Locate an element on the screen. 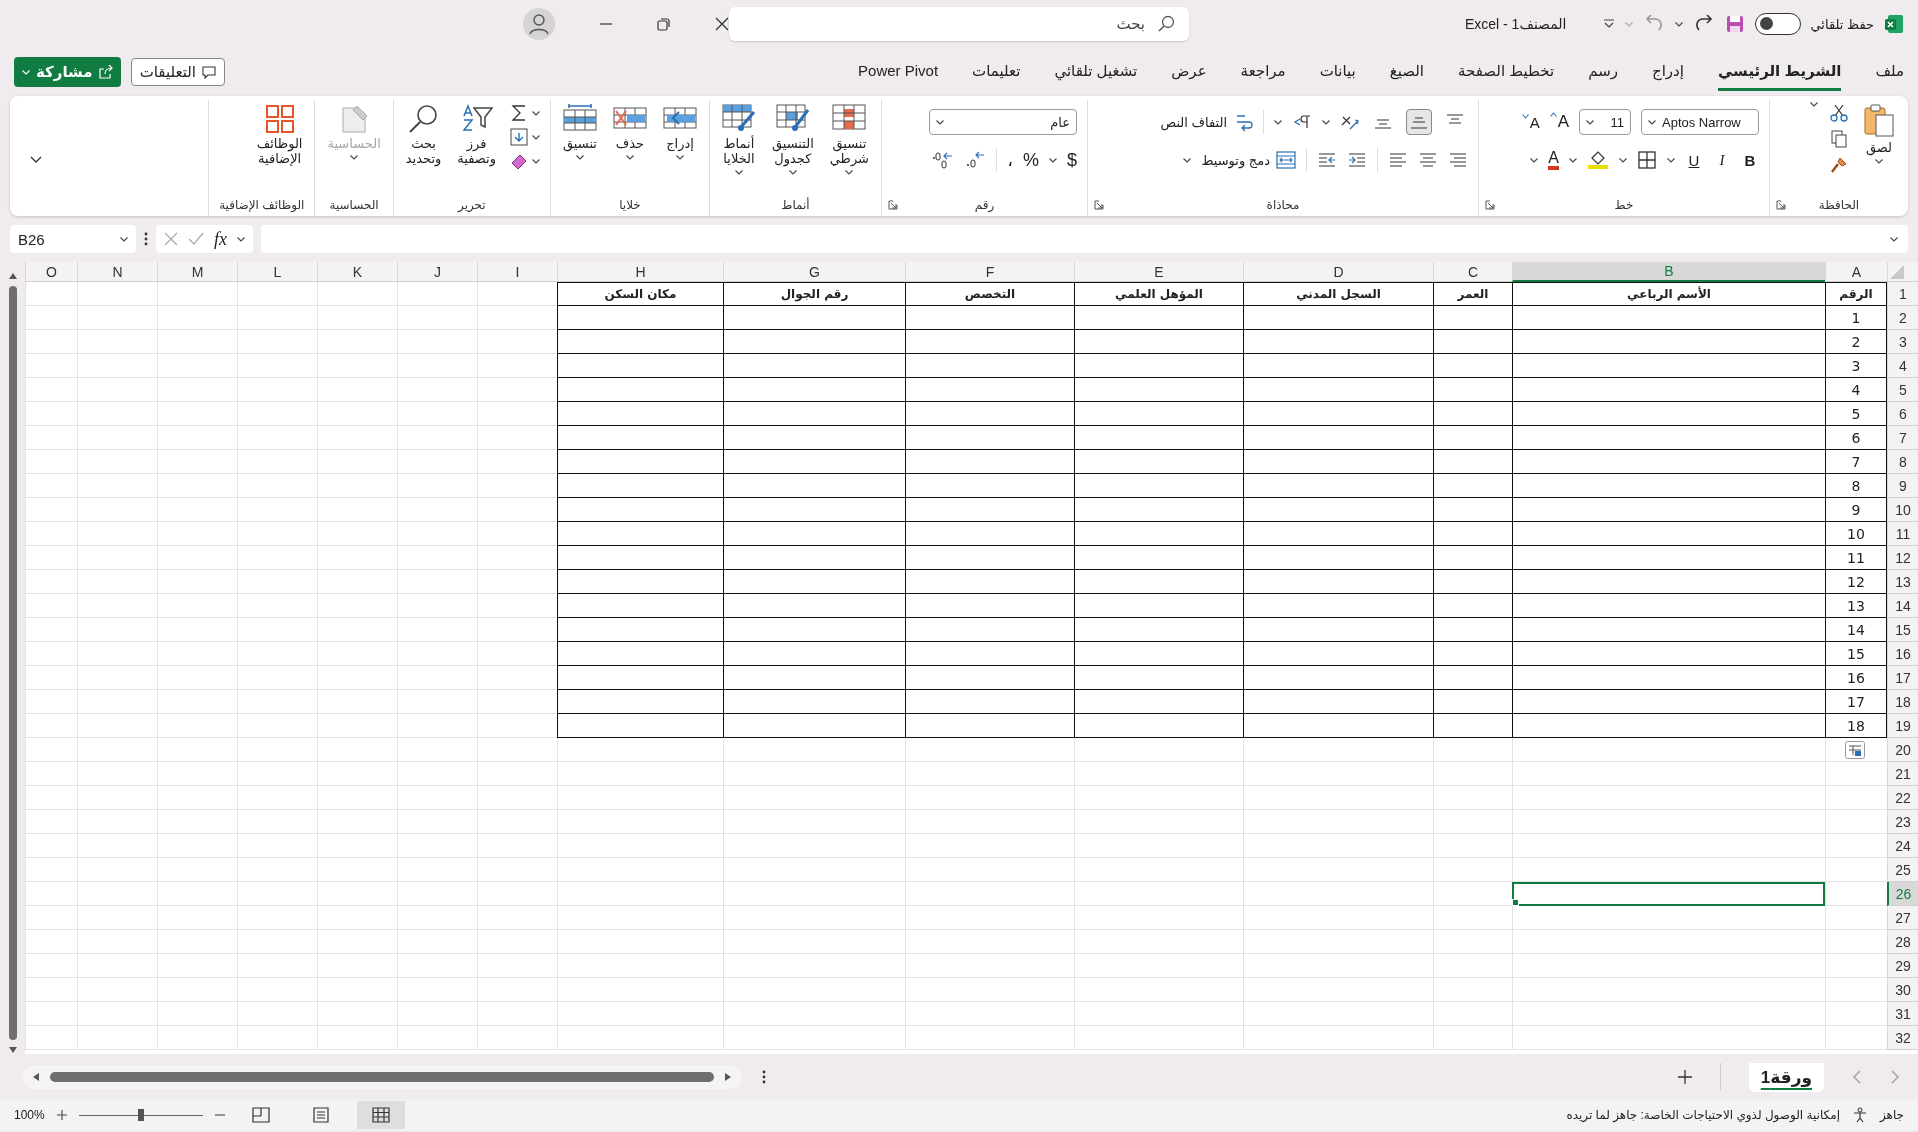 This screenshot has height=1132, width=1918. align-center-icon is located at coordinates (1428, 160).